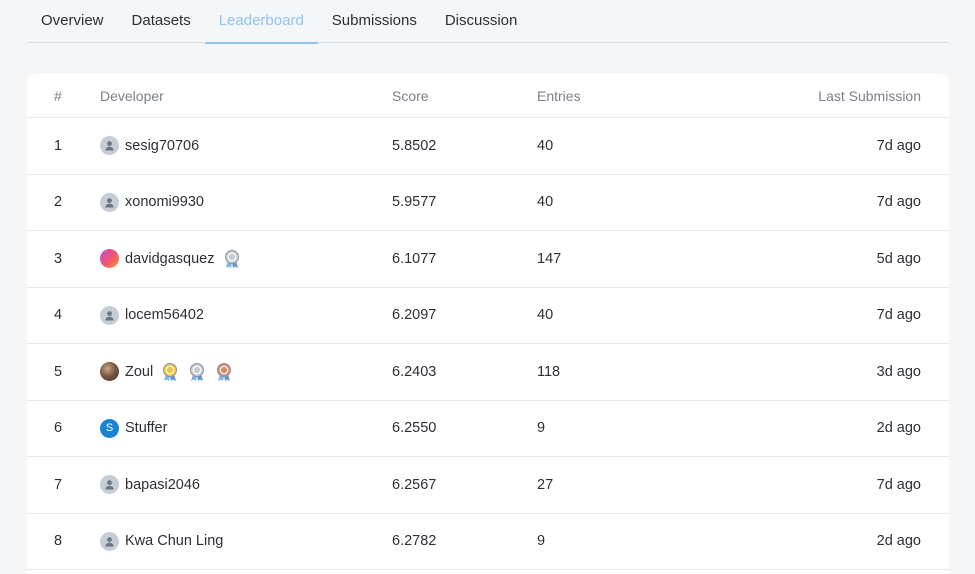  I want to click on developer-name: Stuffer, so click(146, 428).